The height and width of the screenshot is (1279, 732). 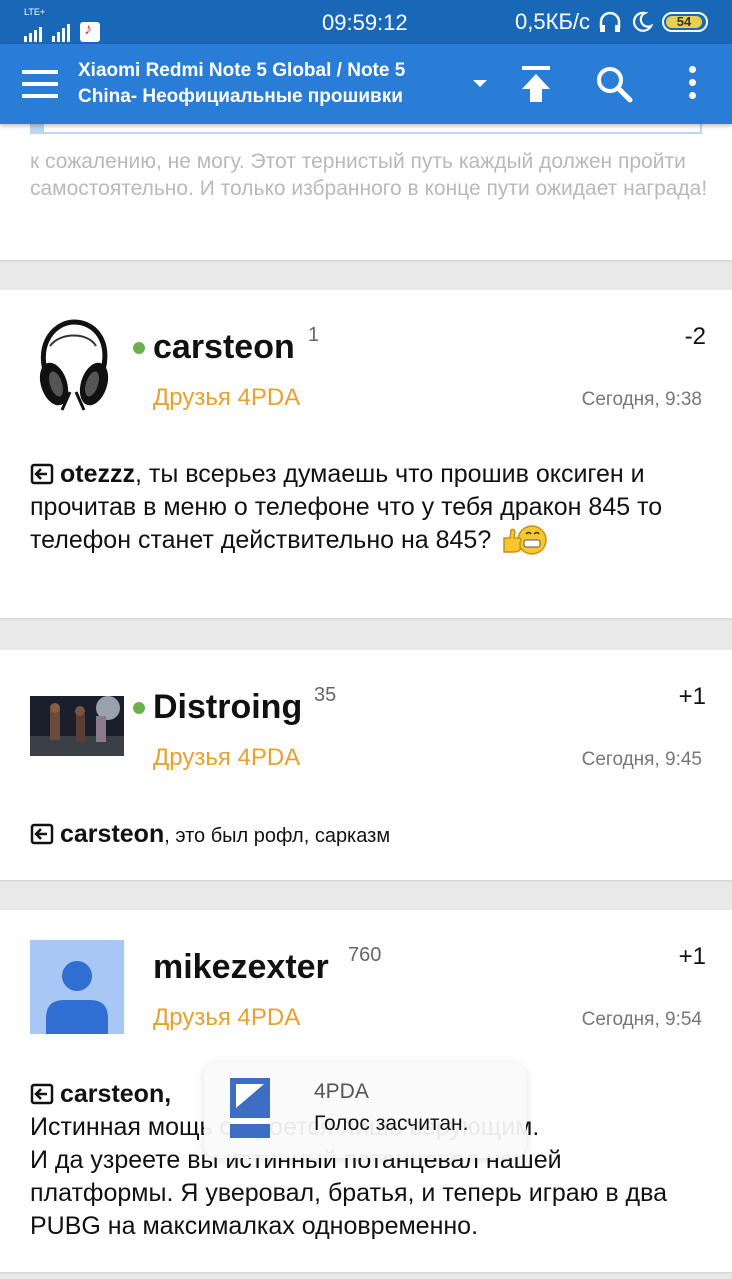 I want to click on more-options-icon, so click(x=692, y=86).